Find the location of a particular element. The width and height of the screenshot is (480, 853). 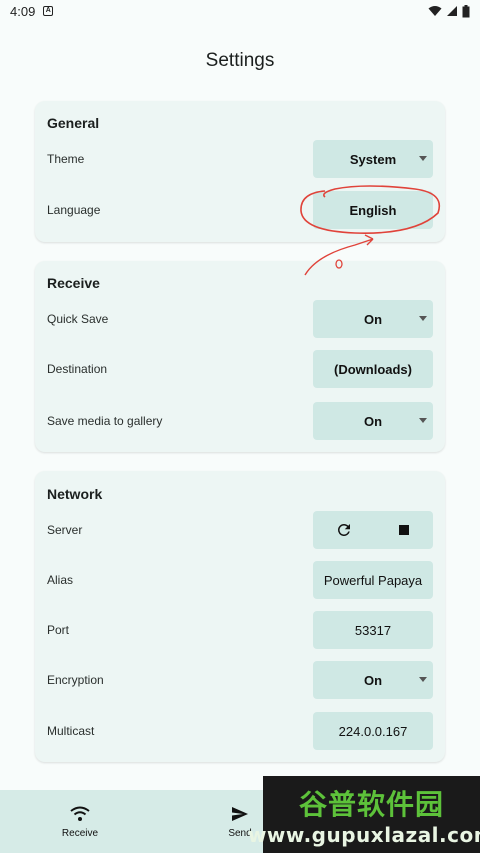

save-media-value: On is located at coordinates (373, 421).